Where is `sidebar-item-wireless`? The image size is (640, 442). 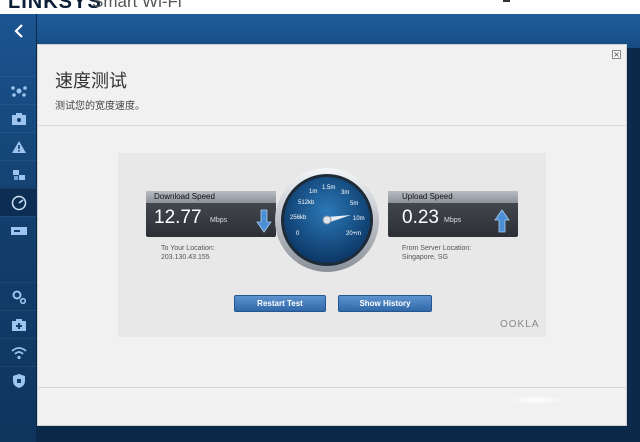
sidebar-item-wireless is located at coordinates (18, 352).